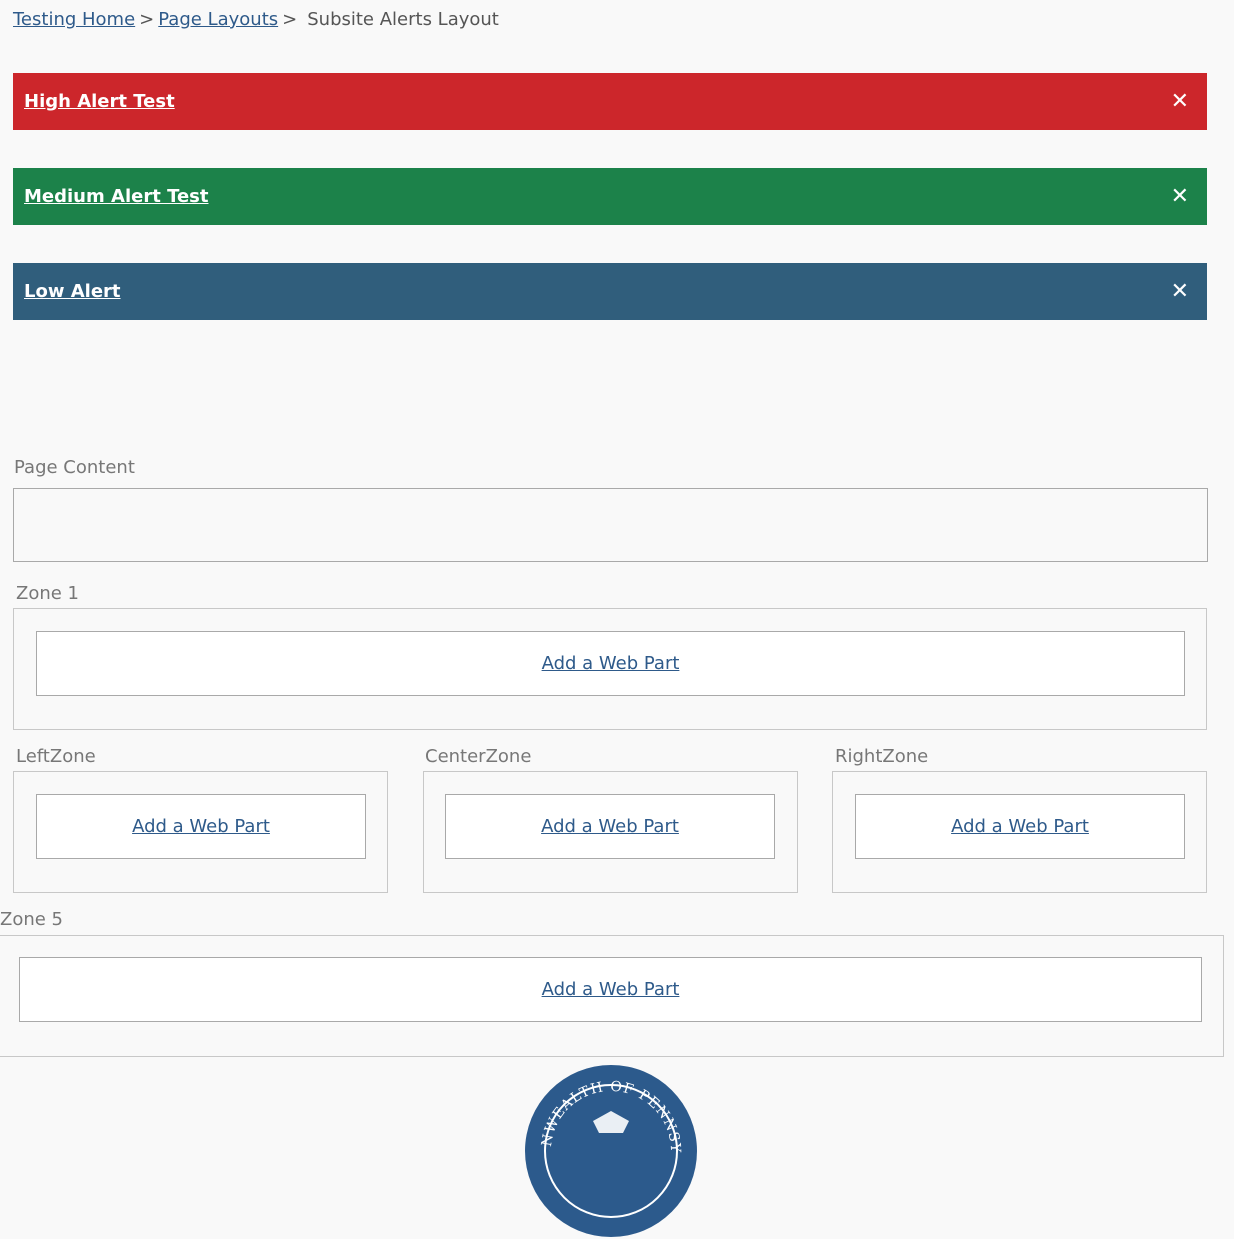 This screenshot has width=1234, height=1239. What do you see at coordinates (610, 196) in the screenshot?
I see `medium-alert-banner: Medium Alert Test ✕` at bounding box center [610, 196].